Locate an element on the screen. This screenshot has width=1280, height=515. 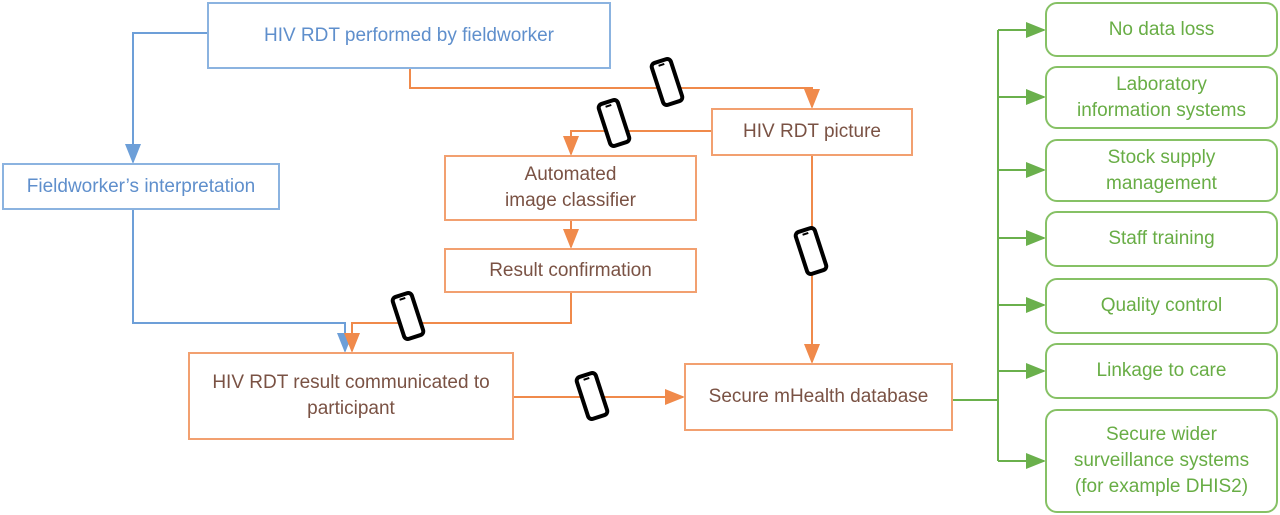
outcome-laboratory-systems: Laboratory information systems is located at coordinates (1161, 97).